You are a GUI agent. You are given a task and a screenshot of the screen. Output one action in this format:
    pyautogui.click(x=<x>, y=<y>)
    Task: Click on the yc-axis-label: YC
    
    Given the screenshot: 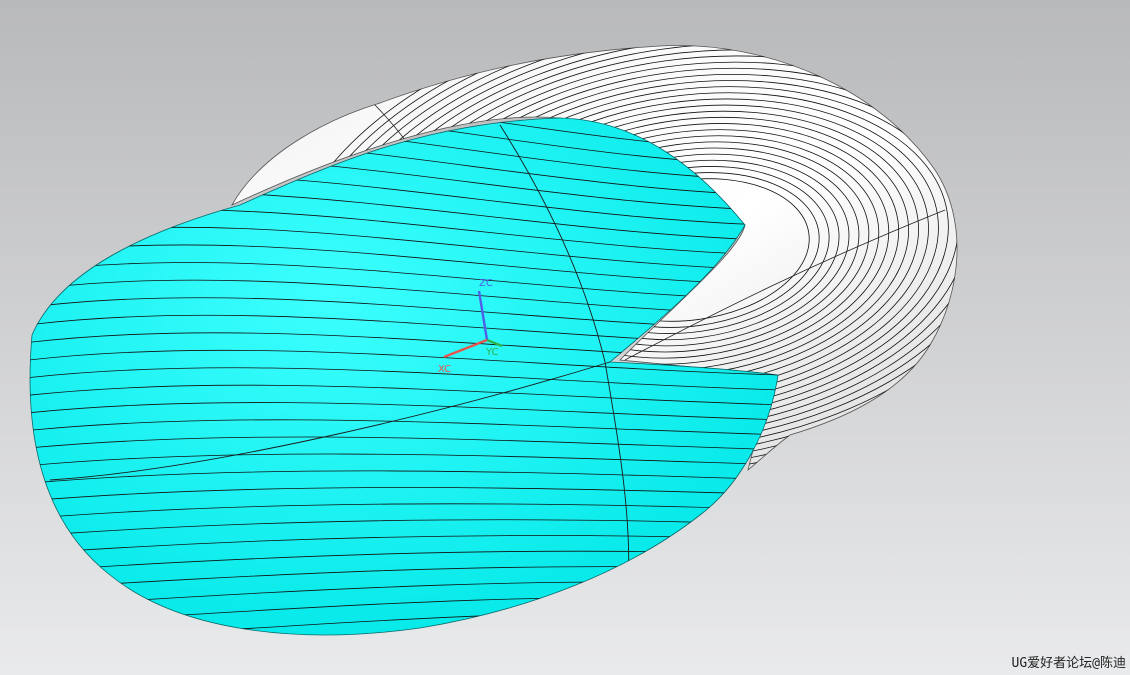 What is the action you would take?
    pyautogui.click(x=492, y=352)
    